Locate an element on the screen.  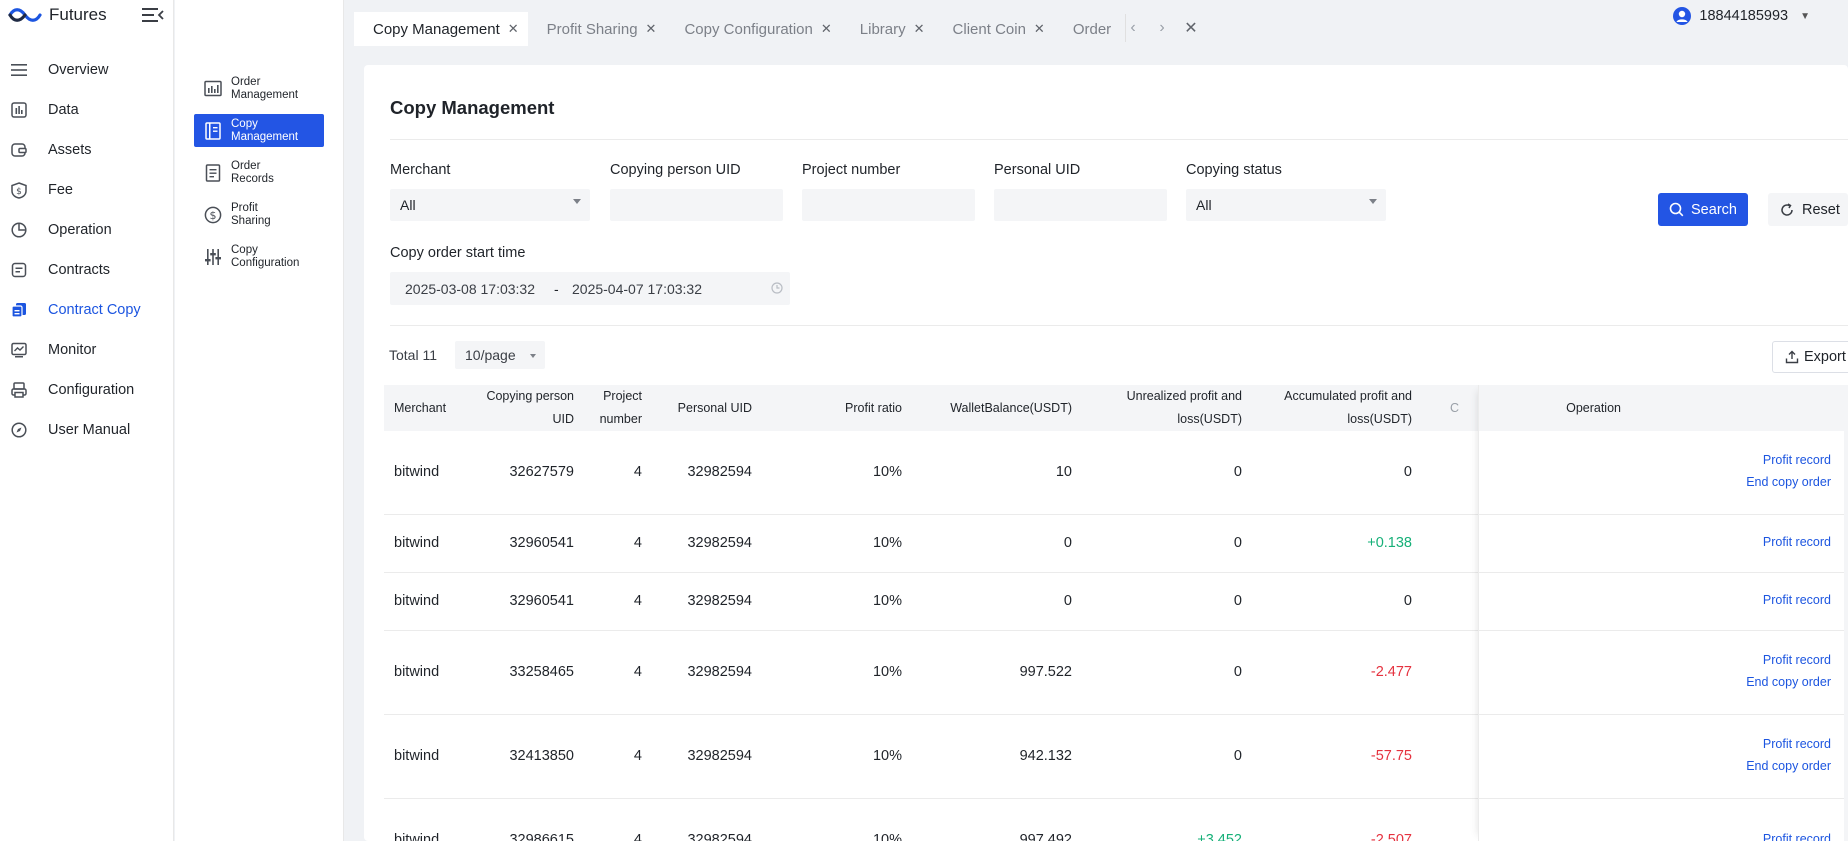
sidebar-item-overview: Overview is located at coordinates (86, 70).